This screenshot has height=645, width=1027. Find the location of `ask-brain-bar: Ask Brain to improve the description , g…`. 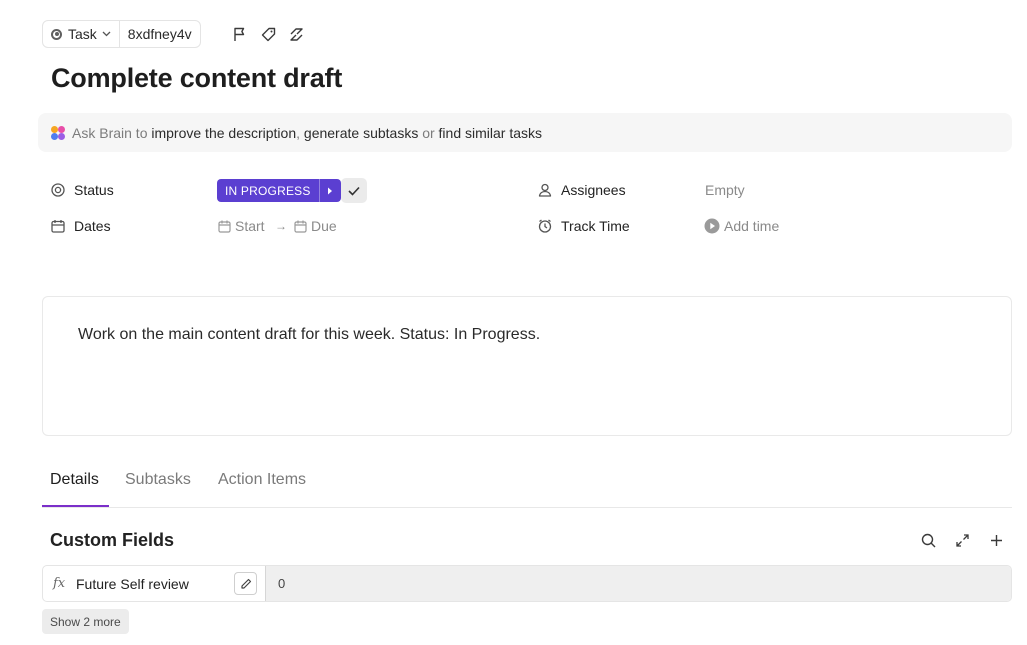

ask-brain-bar: Ask Brain to improve the description , g… is located at coordinates (525, 132).